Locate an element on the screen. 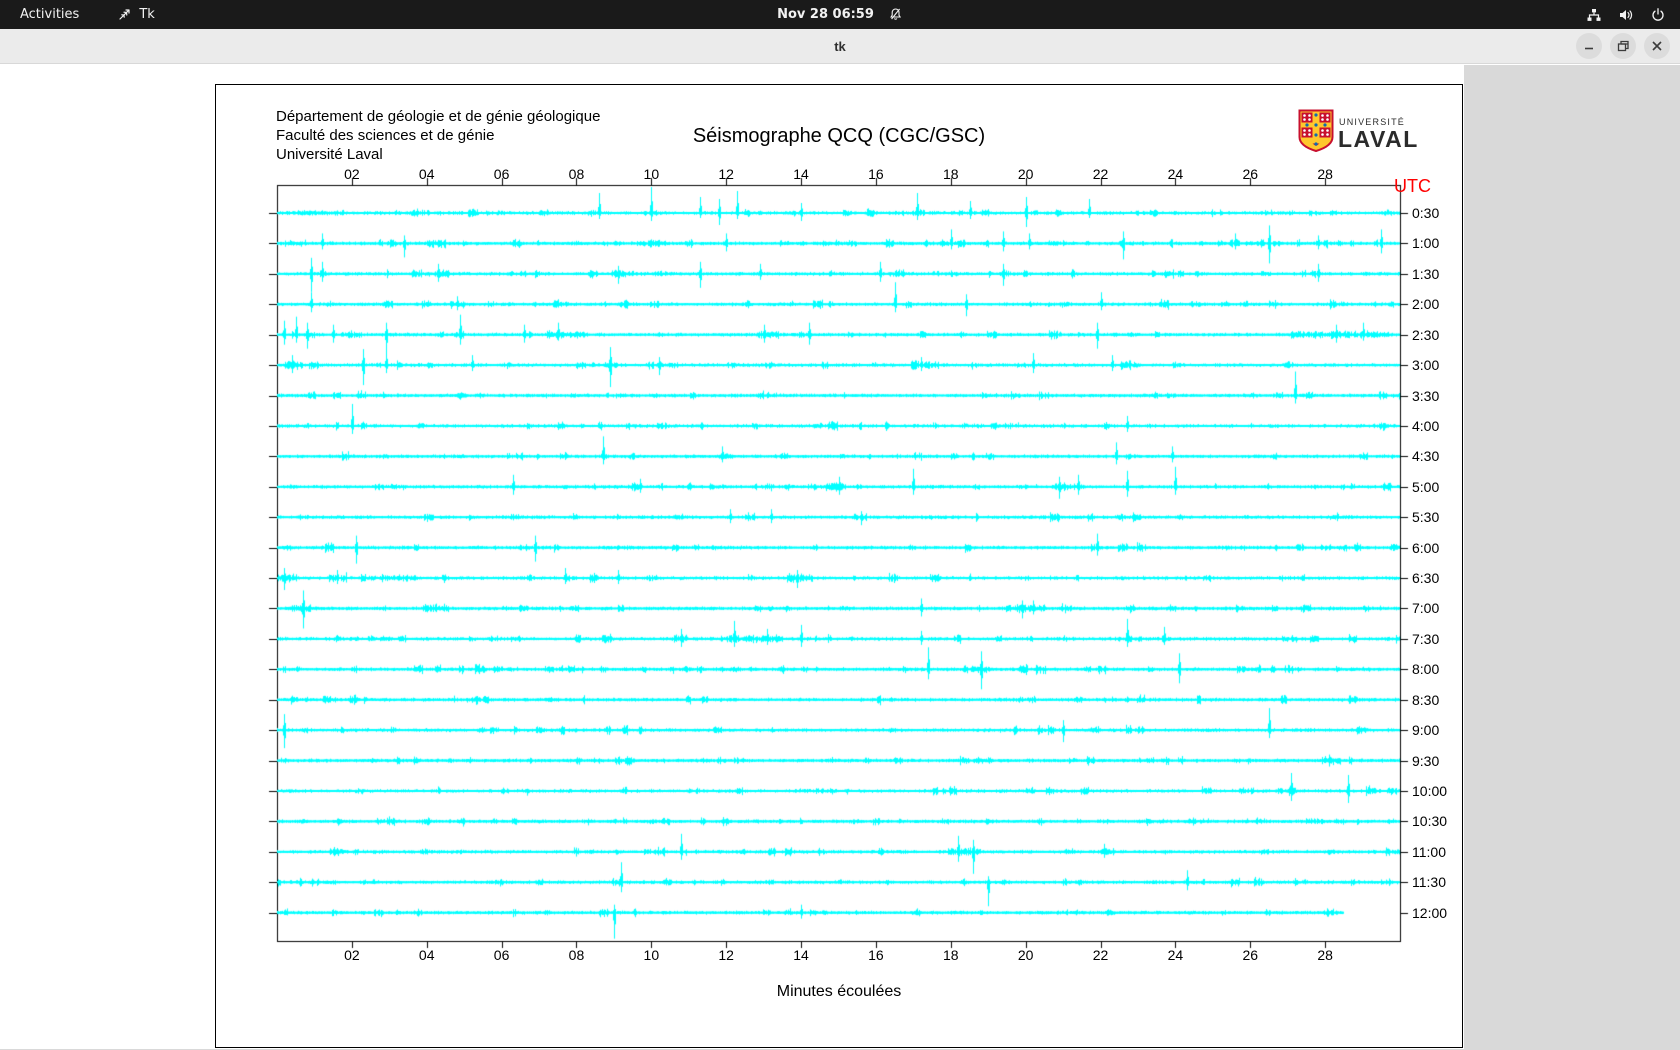 This screenshot has width=1680, height=1050. maximize-button is located at coordinates (1623, 46).